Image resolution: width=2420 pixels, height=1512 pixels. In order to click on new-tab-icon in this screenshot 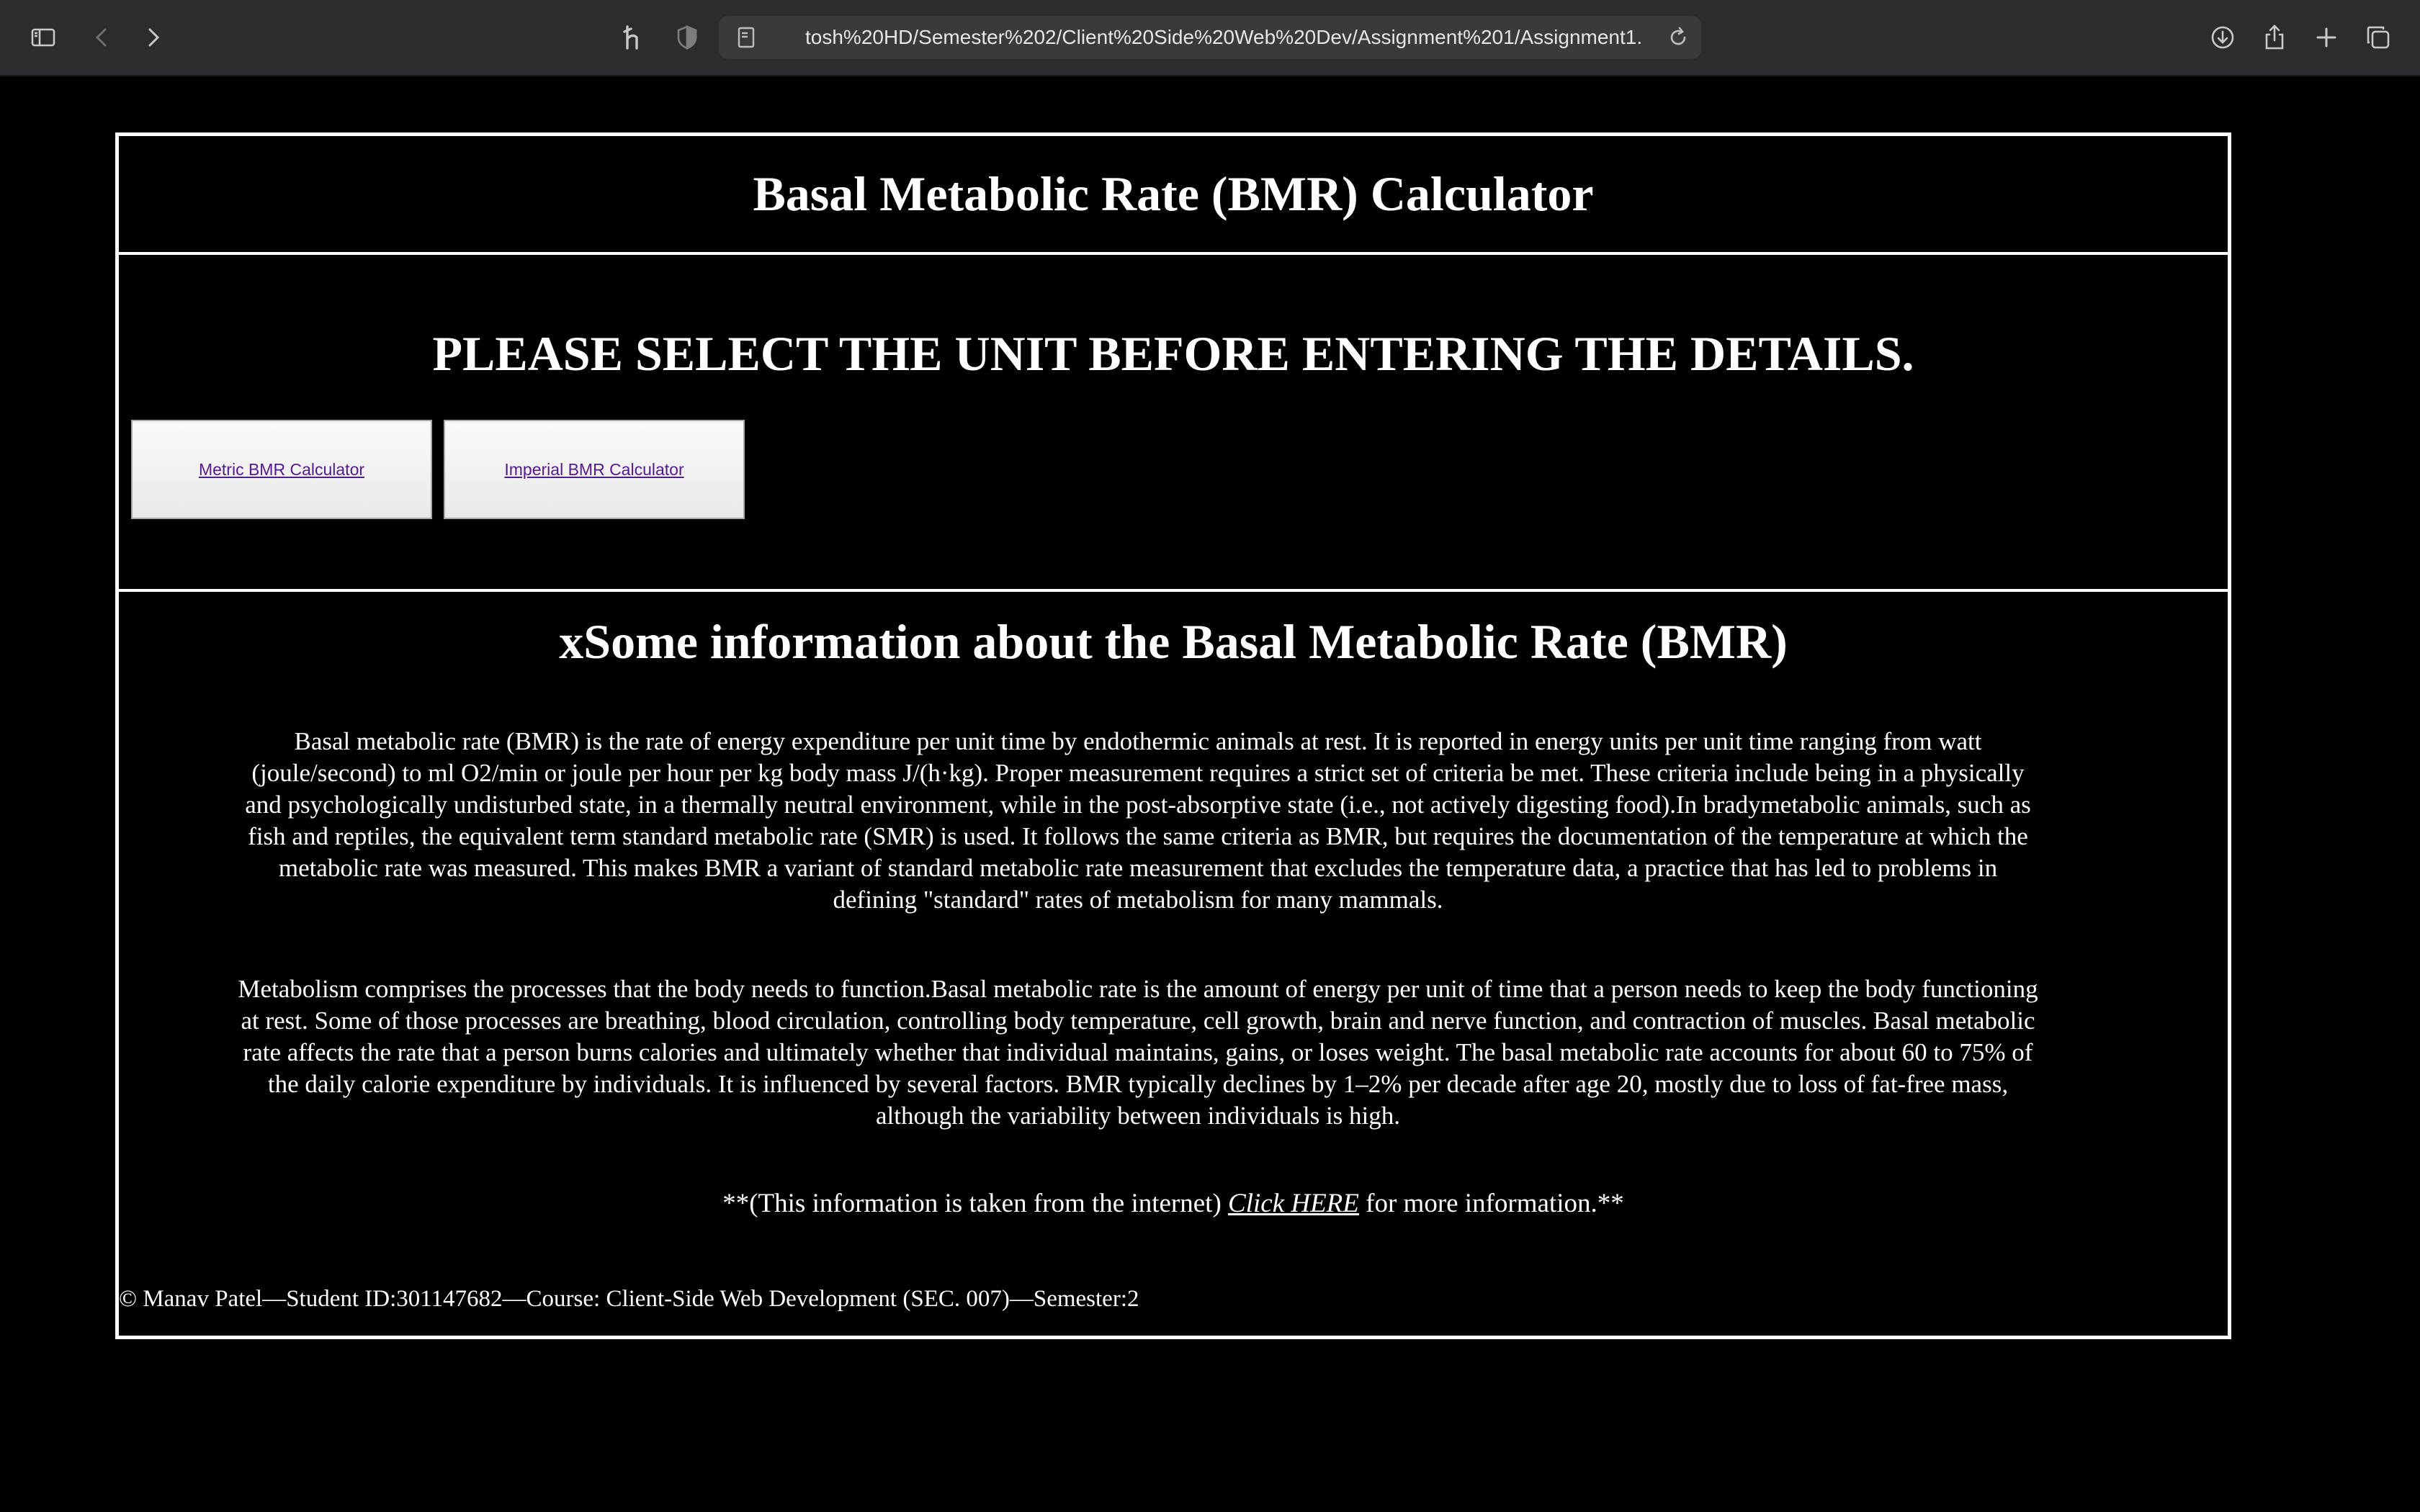, I will do `click(2326, 37)`.